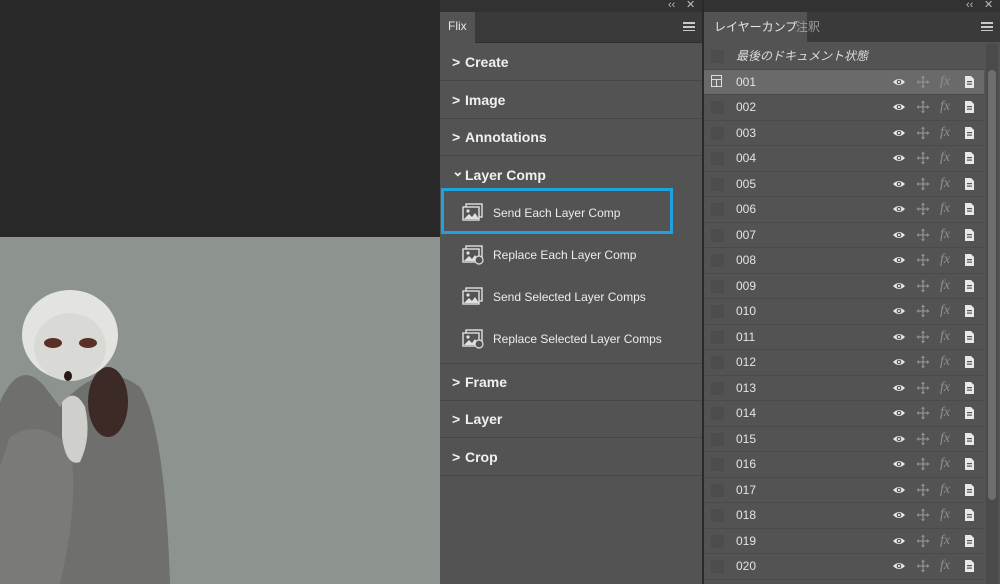 This screenshot has height=584, width=1000. Describe the element at coordinates (844, 57) in the screenshot. I see `last-document-state-row: 最後のドキュメント状態` at that location.